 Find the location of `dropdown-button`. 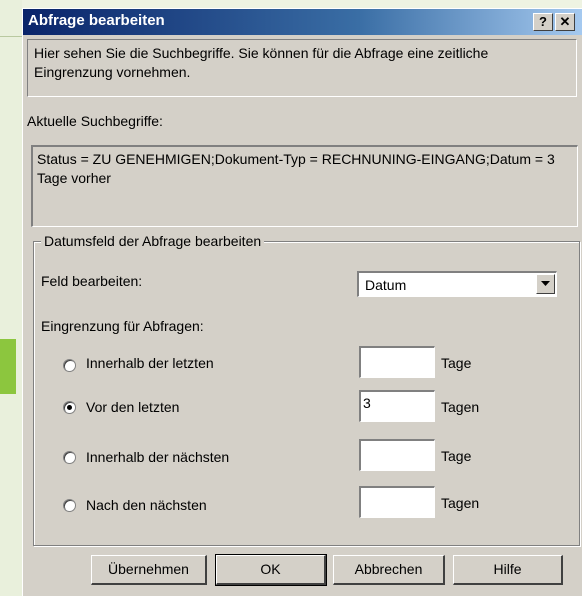

dropdown-button is located at coordinates (545, 284).